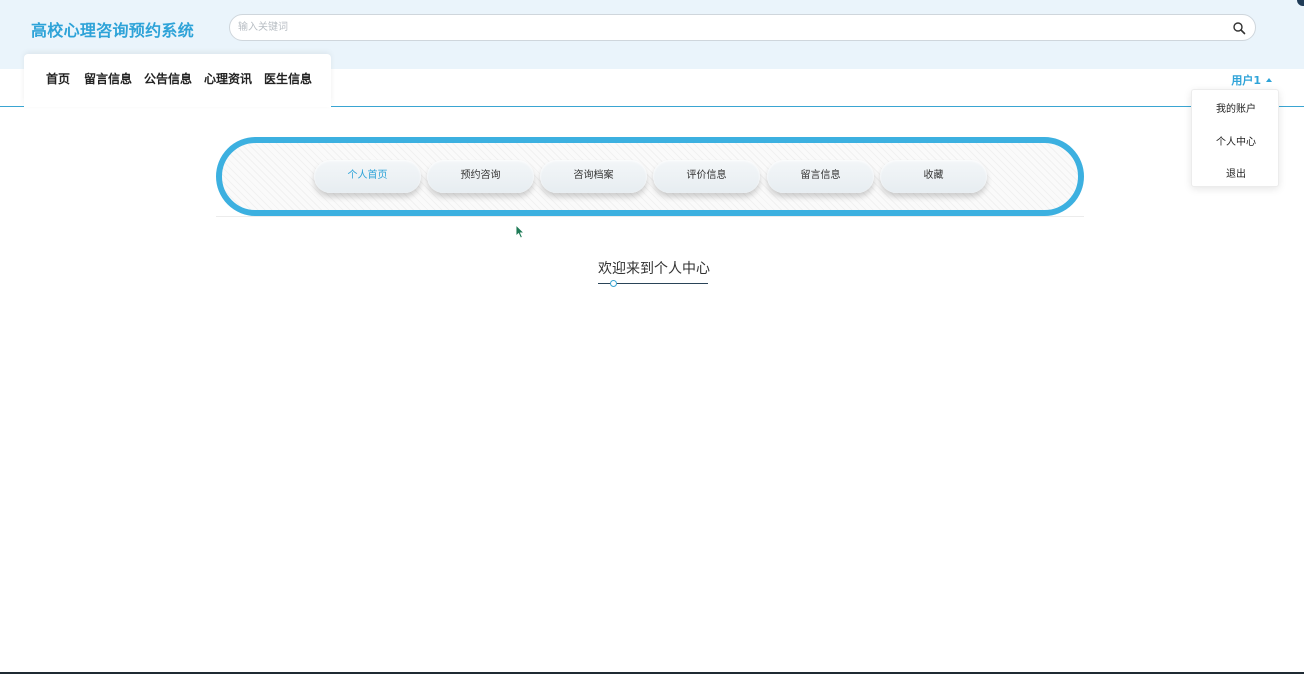 This screenshot has height=674, width=1304. I want to click on search-bar, so click(742, 27).